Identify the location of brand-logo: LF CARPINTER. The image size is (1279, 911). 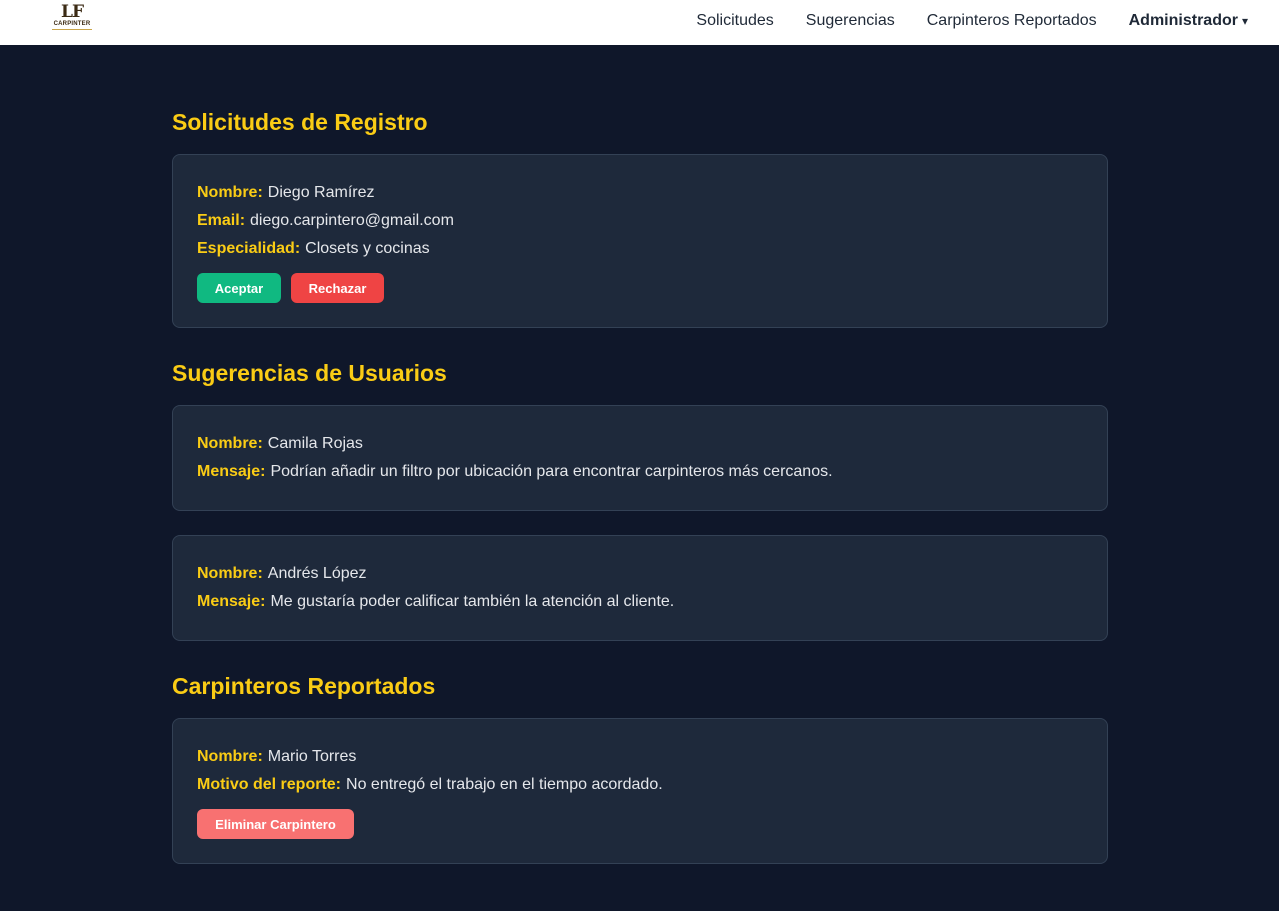
(72, 17).